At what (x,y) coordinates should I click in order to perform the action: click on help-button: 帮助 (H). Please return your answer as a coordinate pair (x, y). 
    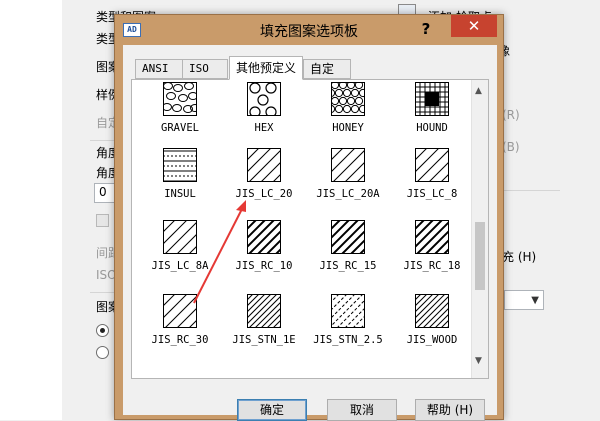
    Looking at the image, I should click on (450, 410).